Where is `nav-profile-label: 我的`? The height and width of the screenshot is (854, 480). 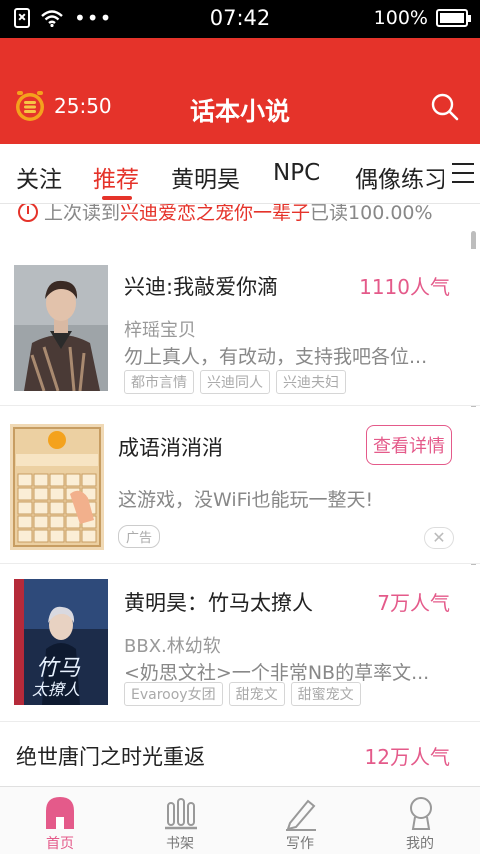 nav-profile-label: 我的 is located at coordinates (420, 844).